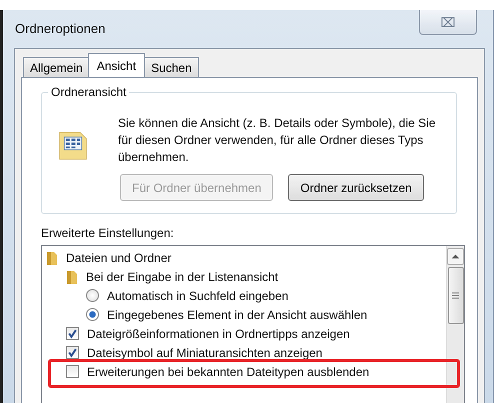 Image resolution: width=496 pixels, height=403 pixels. What do you see at coordinates (455, 256) in the screenshot?
I see `scroll-up-icon` at bounding box center [455, 256].